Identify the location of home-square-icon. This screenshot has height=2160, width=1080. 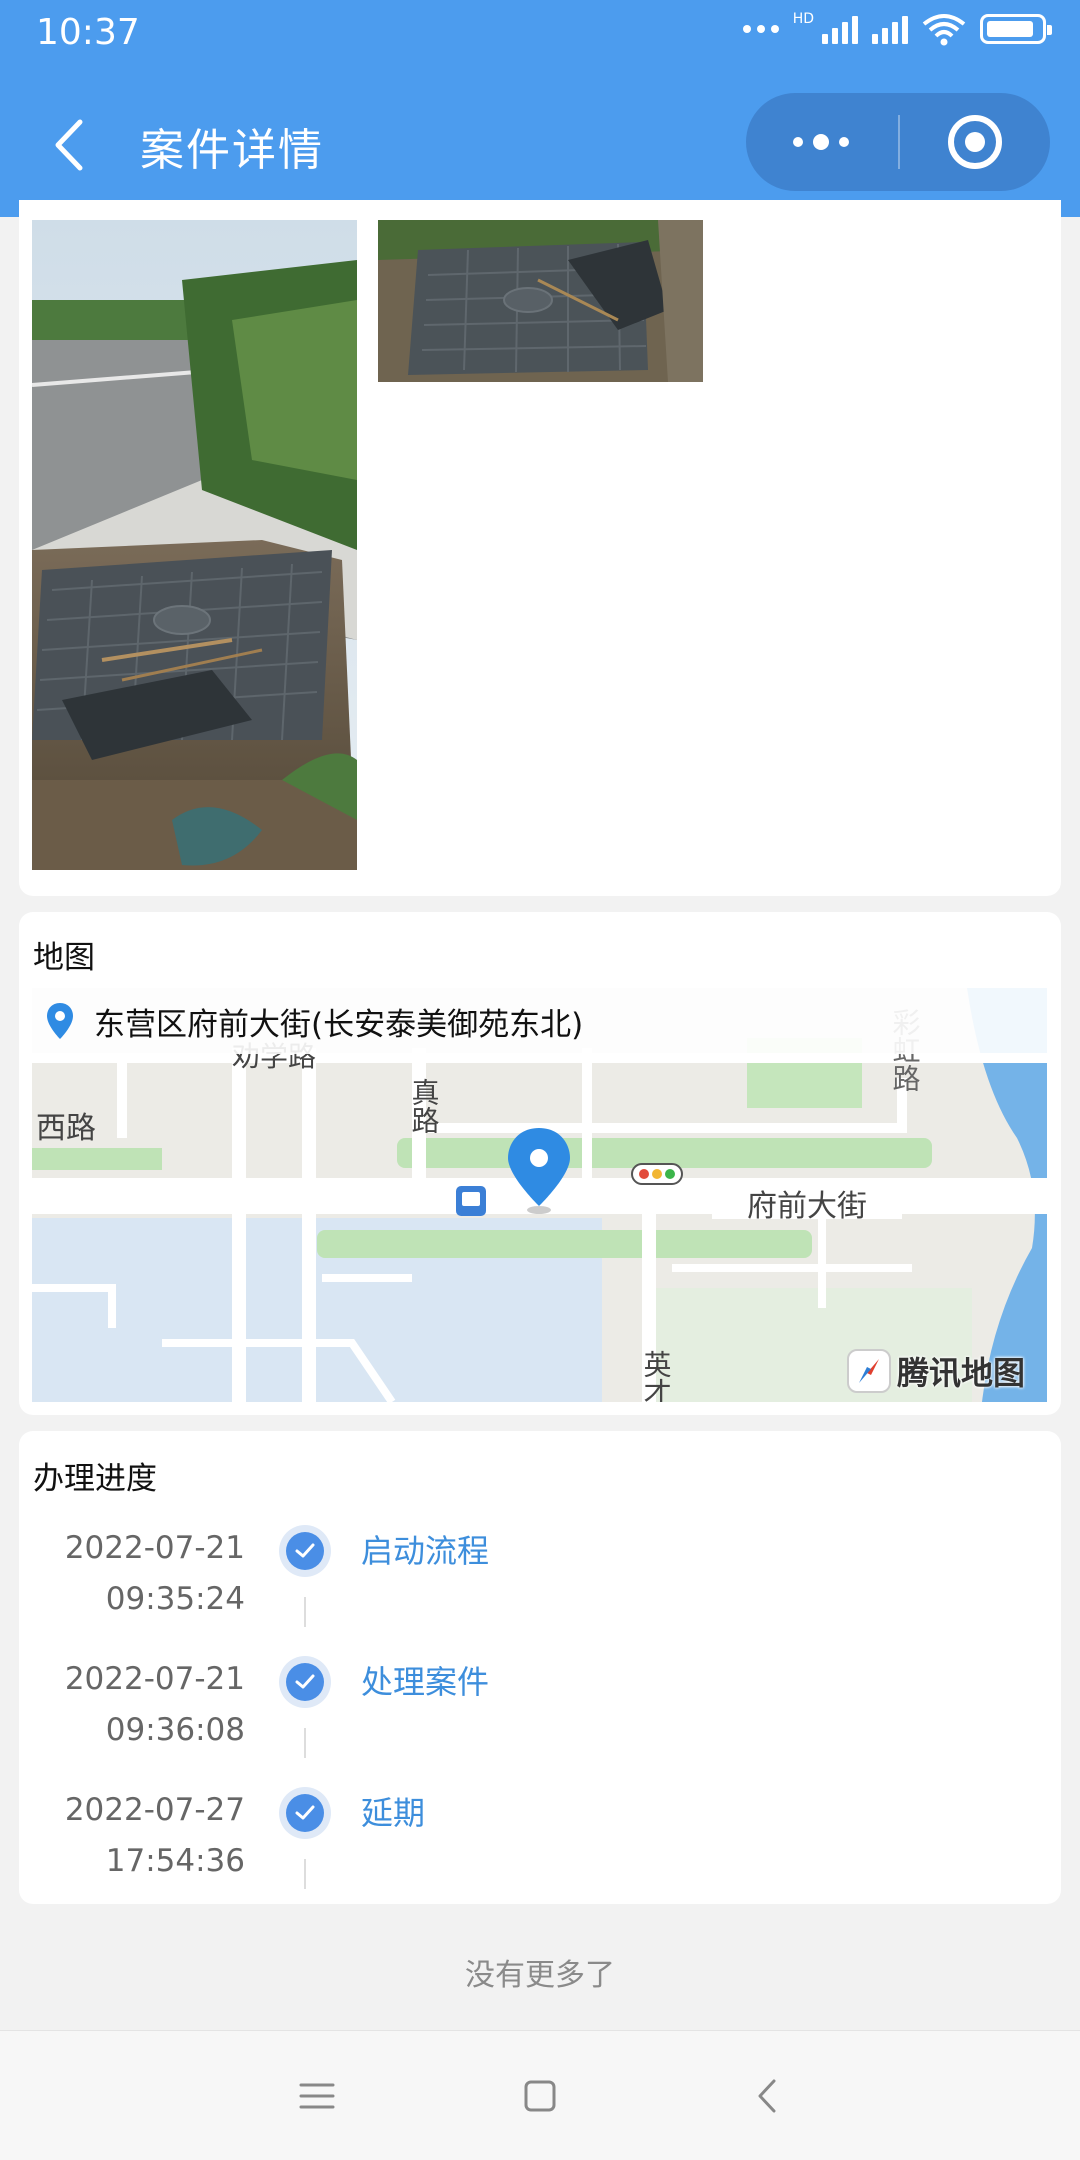
(540, 2096).